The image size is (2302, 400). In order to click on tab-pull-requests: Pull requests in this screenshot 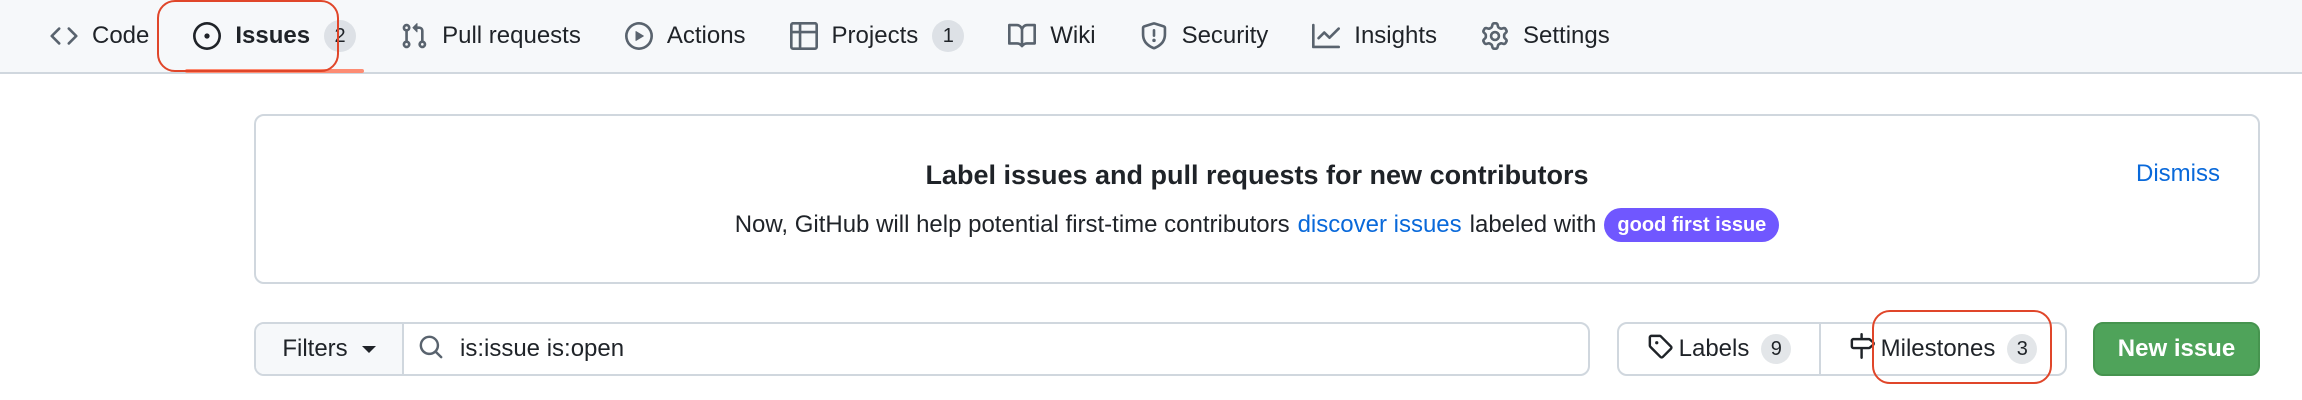, I will do `click(490, 36)`.